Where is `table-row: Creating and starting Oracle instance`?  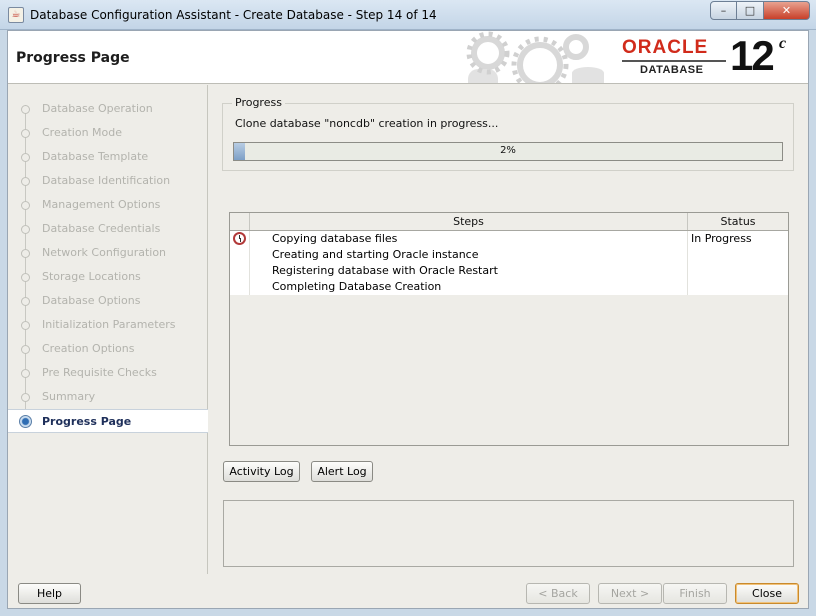 table-row: Creating and starting Oracle instance is located at coordinates (509, 255).